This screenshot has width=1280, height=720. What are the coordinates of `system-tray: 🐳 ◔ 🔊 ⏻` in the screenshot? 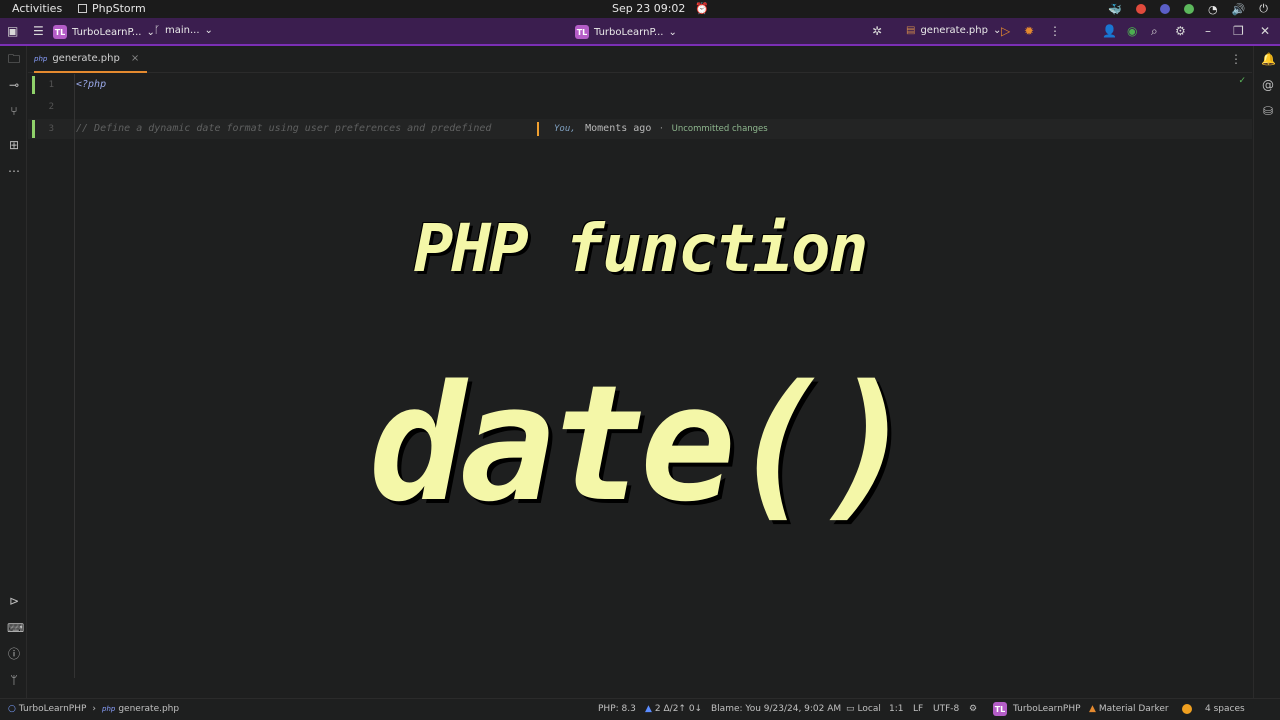 It's located at (1188, 9).